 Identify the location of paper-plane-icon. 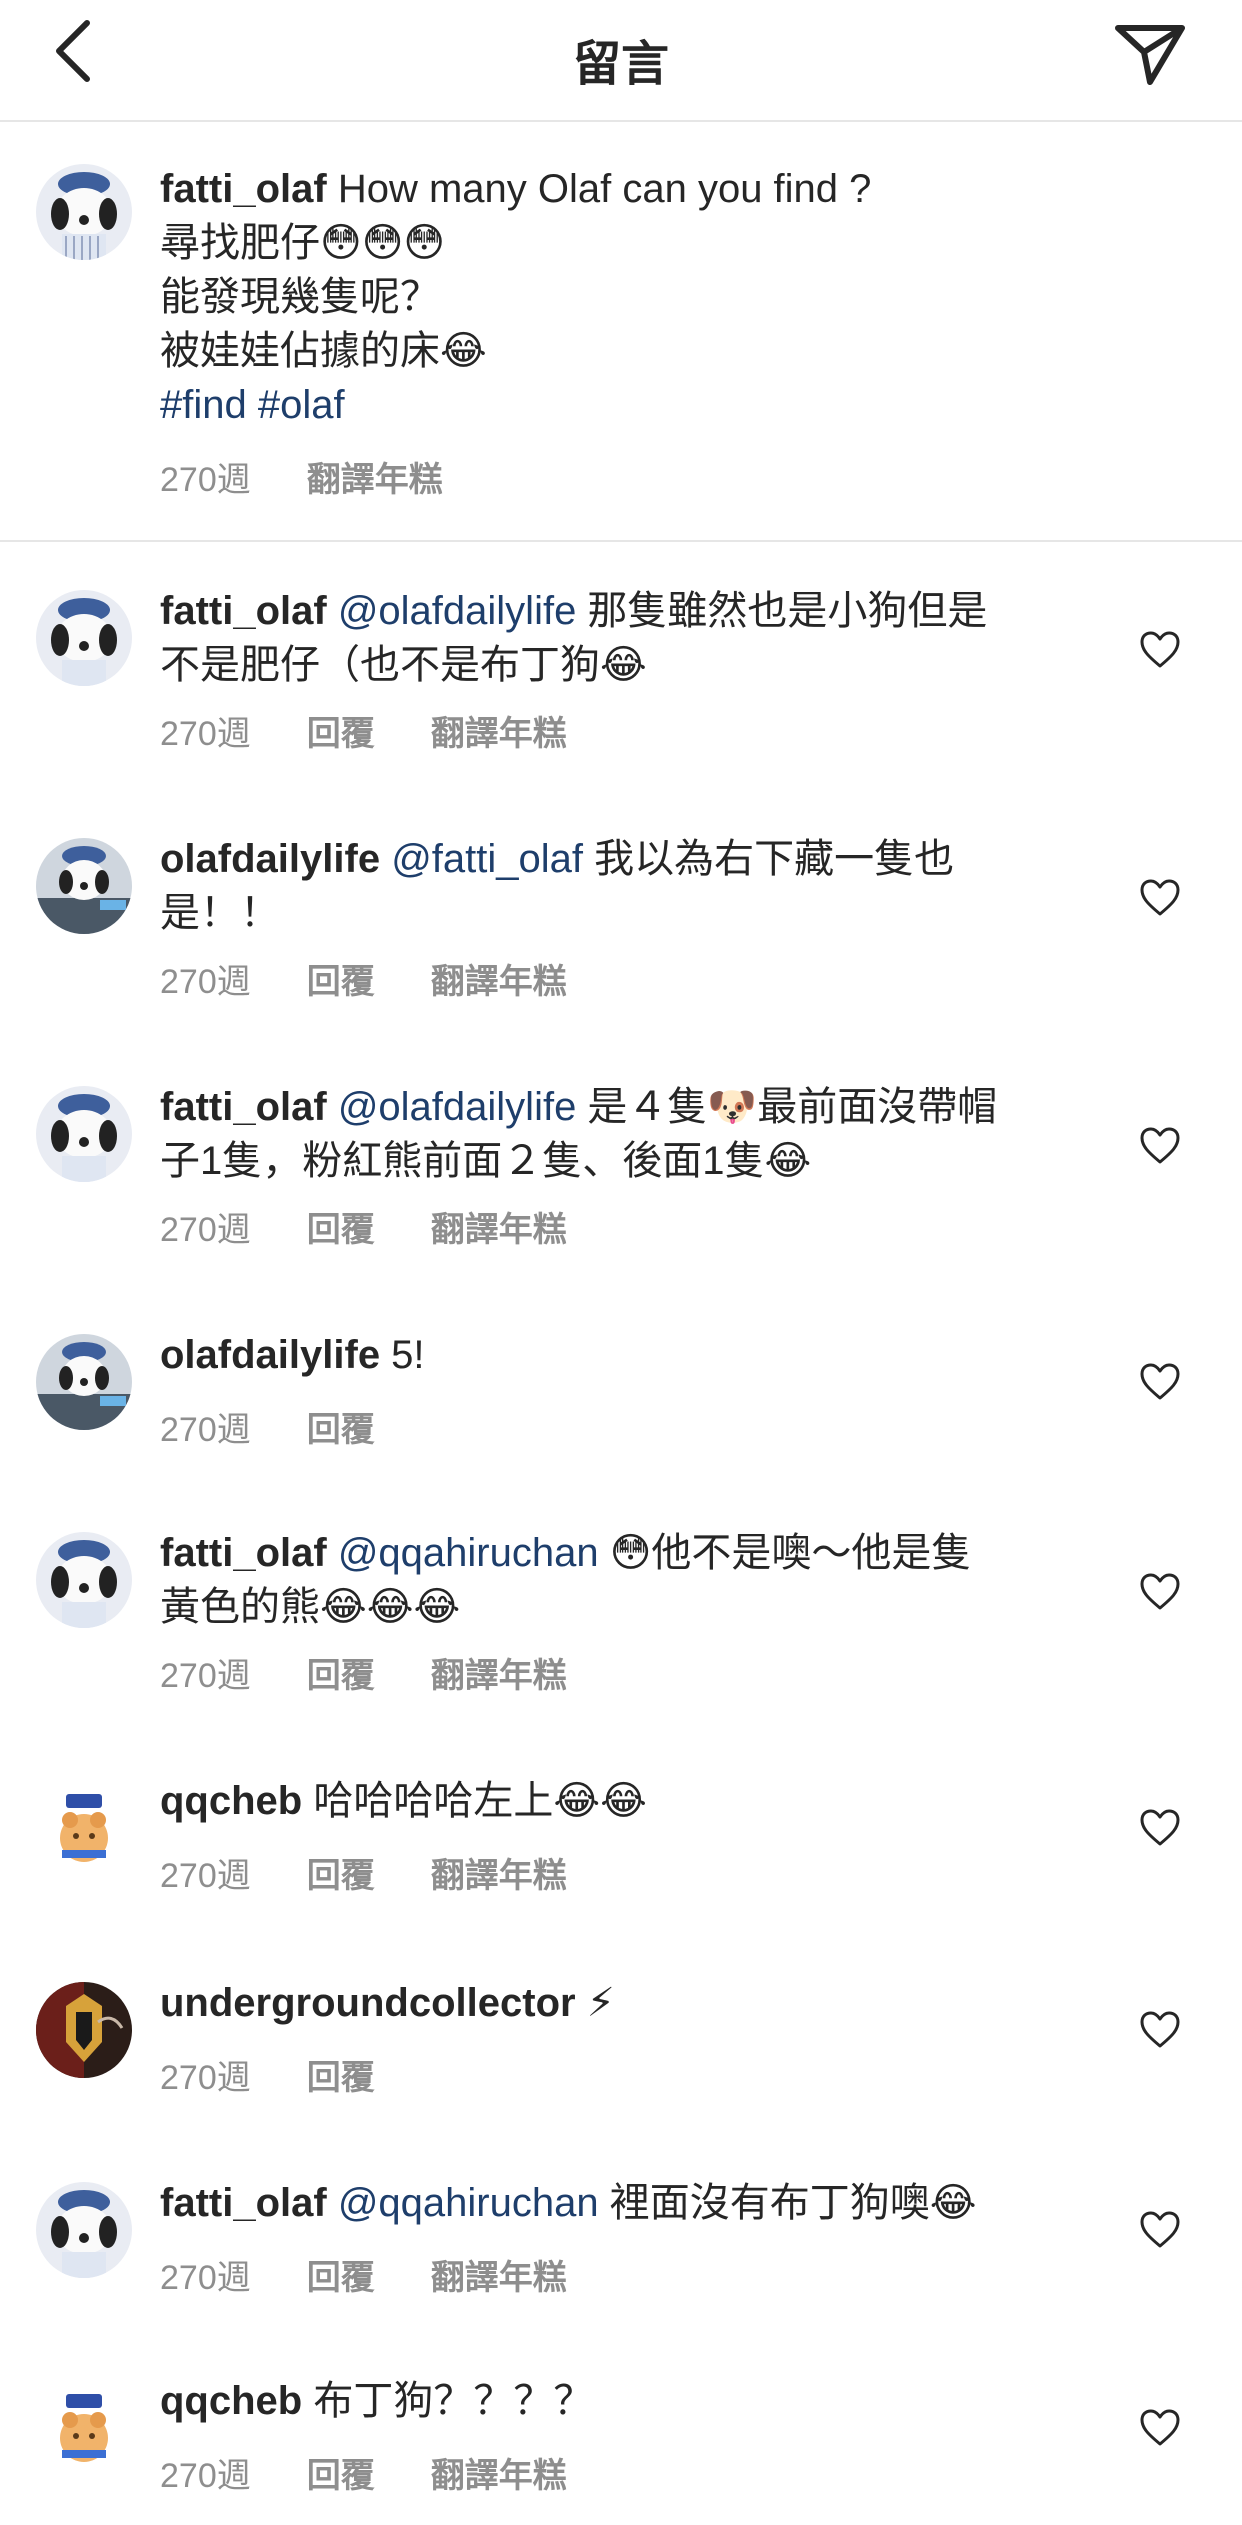
(1150, 55).